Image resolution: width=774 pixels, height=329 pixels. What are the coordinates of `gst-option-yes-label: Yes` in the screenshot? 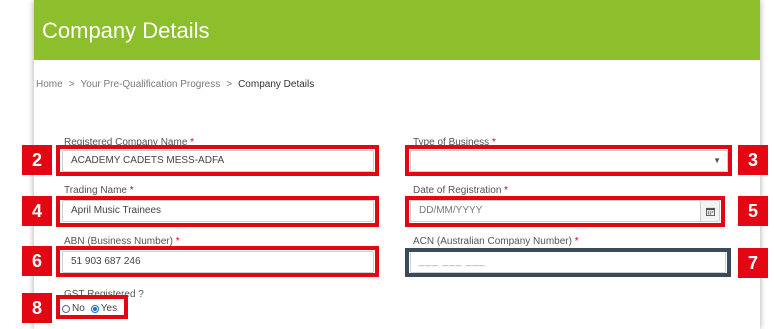 It's located at (109, 308).